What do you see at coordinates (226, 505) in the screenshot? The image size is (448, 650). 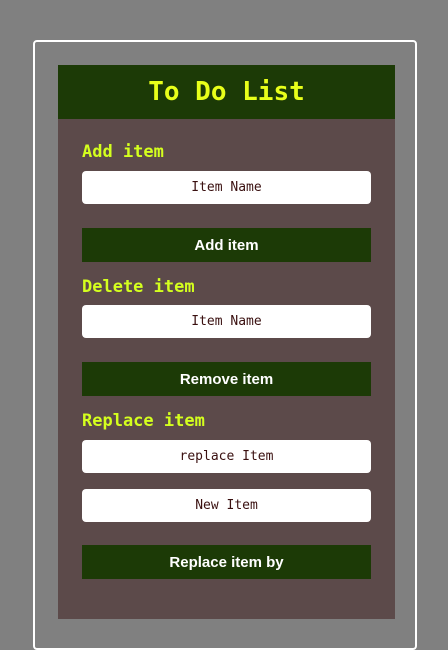 I see `replace-item-new-input` at bounding box center [226, 505].